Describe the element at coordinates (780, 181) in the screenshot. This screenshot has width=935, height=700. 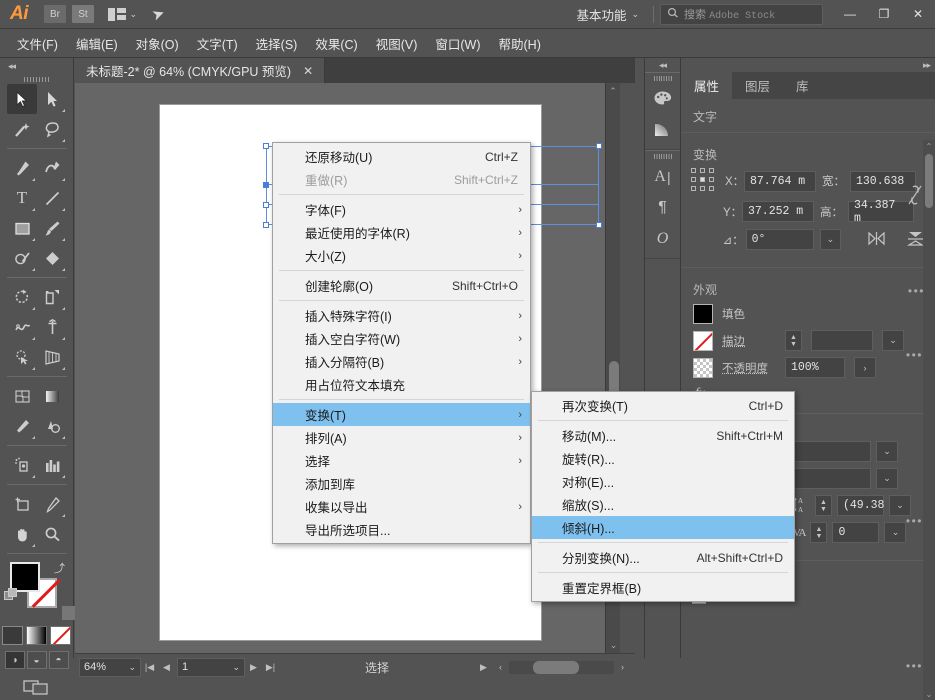
I see `x-input: 87.764 m` at that location.